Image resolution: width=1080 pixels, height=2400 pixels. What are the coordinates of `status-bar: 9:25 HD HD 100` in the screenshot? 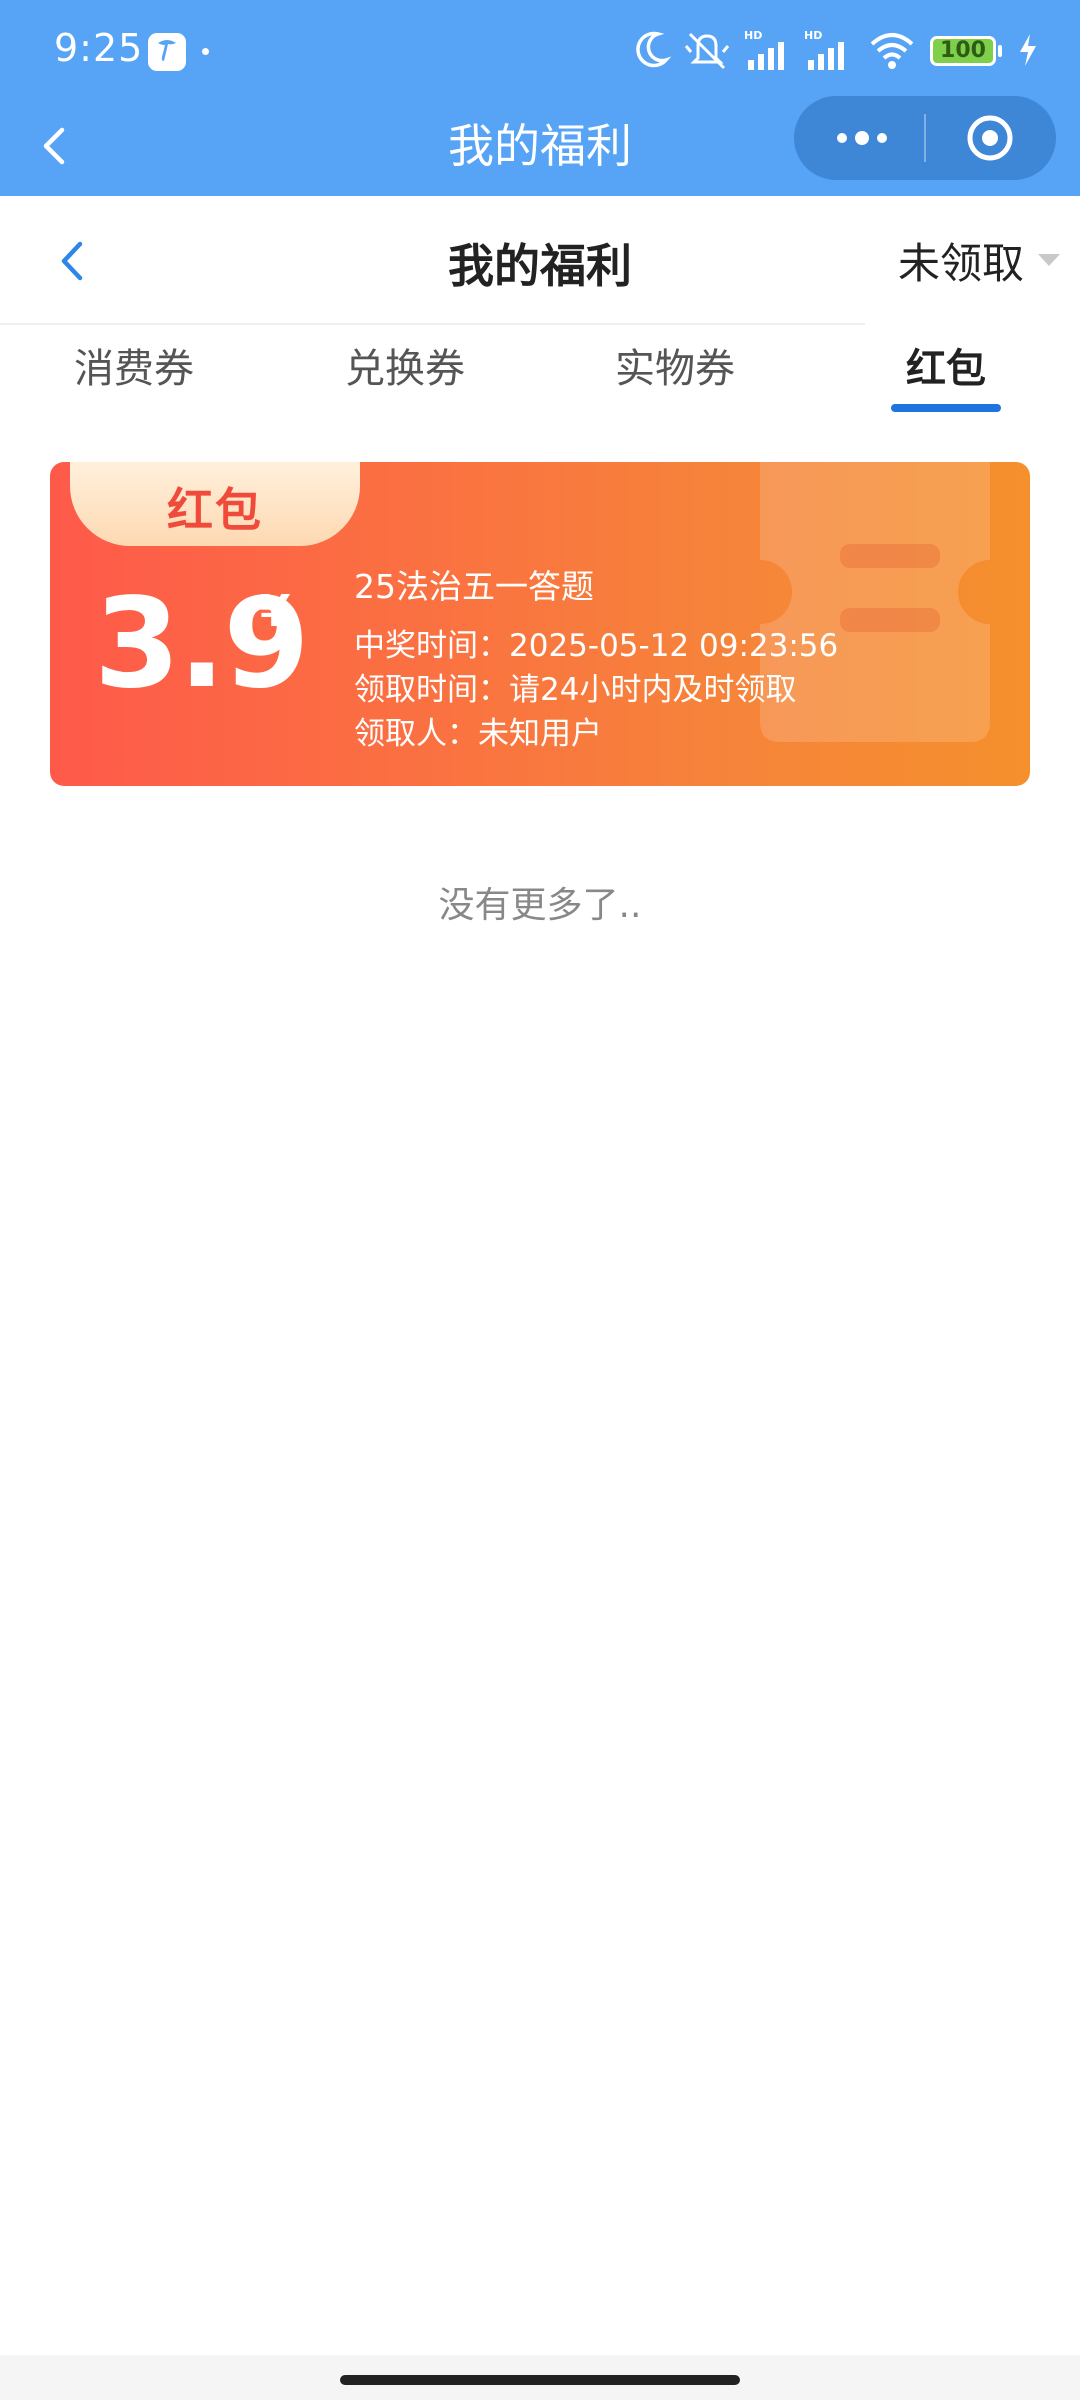 It's located at (540, 50).